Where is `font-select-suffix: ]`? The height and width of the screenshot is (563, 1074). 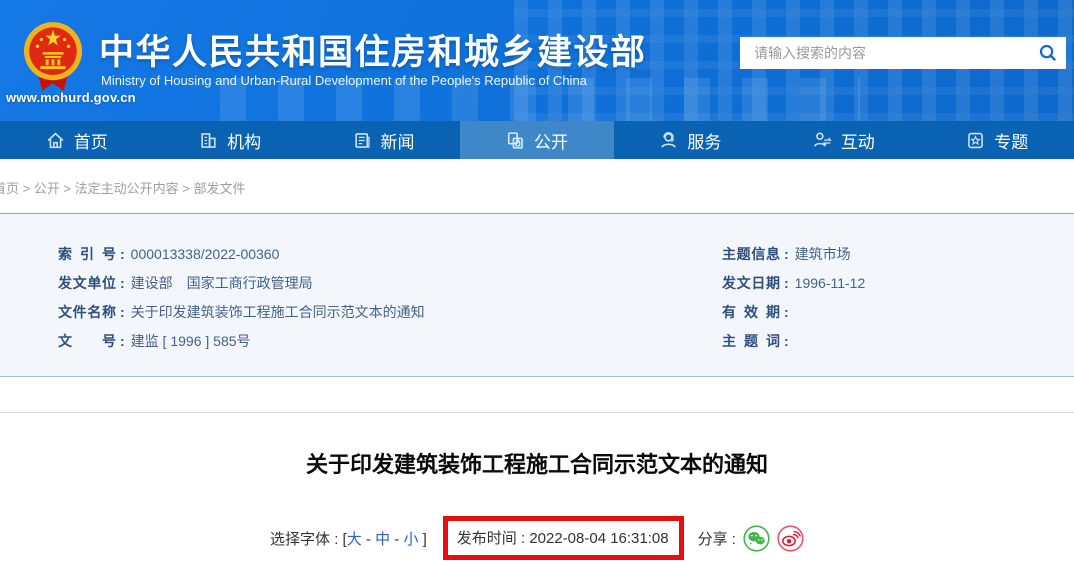 font-select-suffix: ] is located at coordinates (422, 539).